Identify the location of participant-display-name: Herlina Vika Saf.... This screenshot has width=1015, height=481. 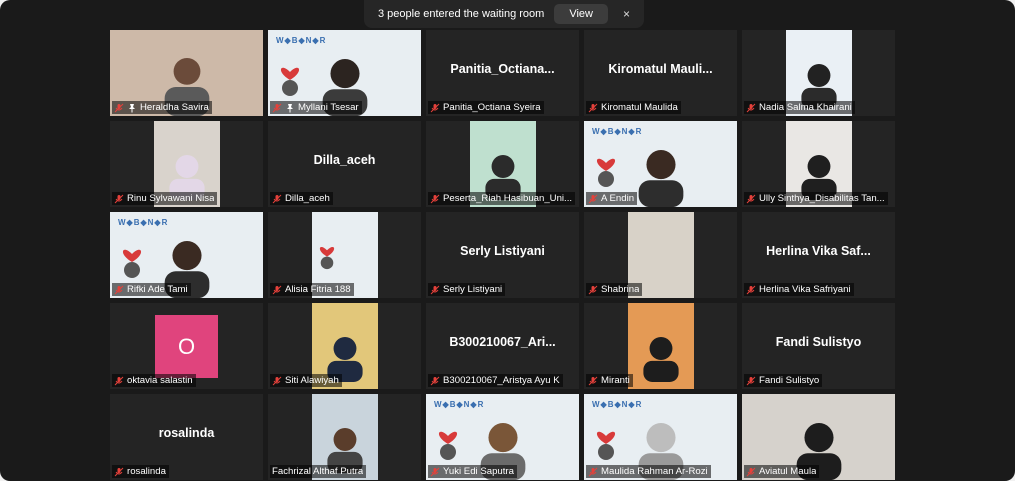
(818, 251).